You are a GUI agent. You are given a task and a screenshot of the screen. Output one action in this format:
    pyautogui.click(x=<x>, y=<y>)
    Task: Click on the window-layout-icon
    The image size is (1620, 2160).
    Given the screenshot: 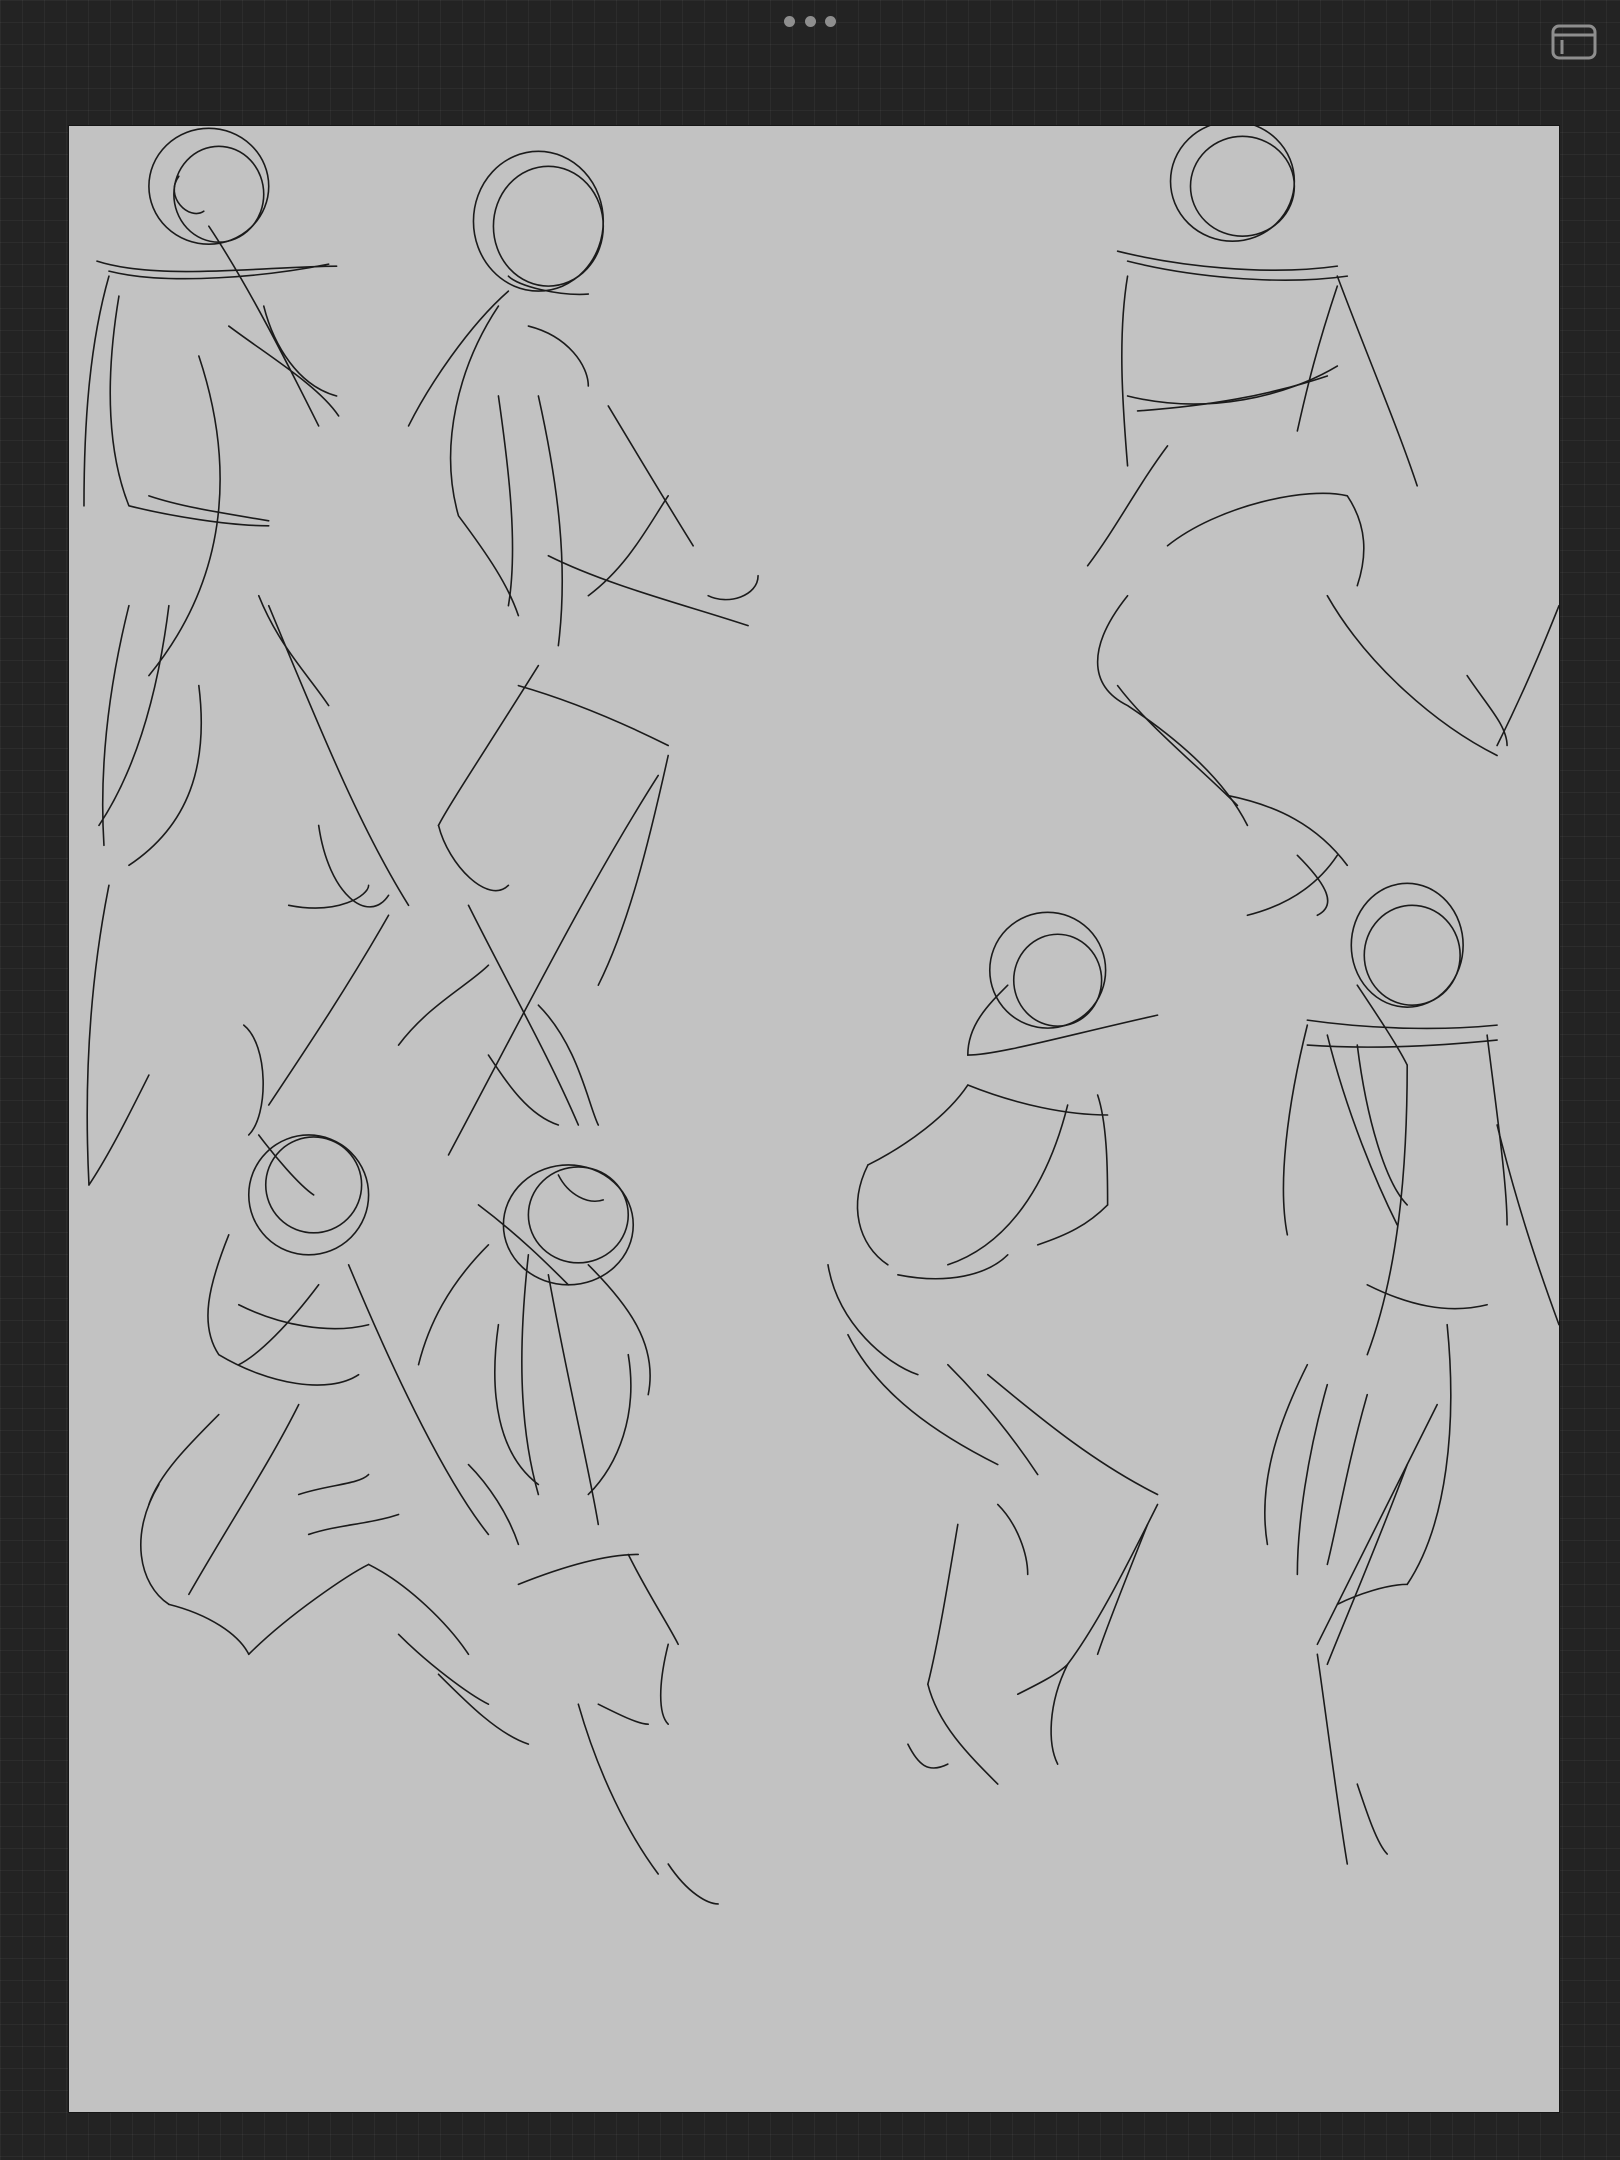 What is the action you would take?
    pyautogui.click(x=1574, y=42)
    